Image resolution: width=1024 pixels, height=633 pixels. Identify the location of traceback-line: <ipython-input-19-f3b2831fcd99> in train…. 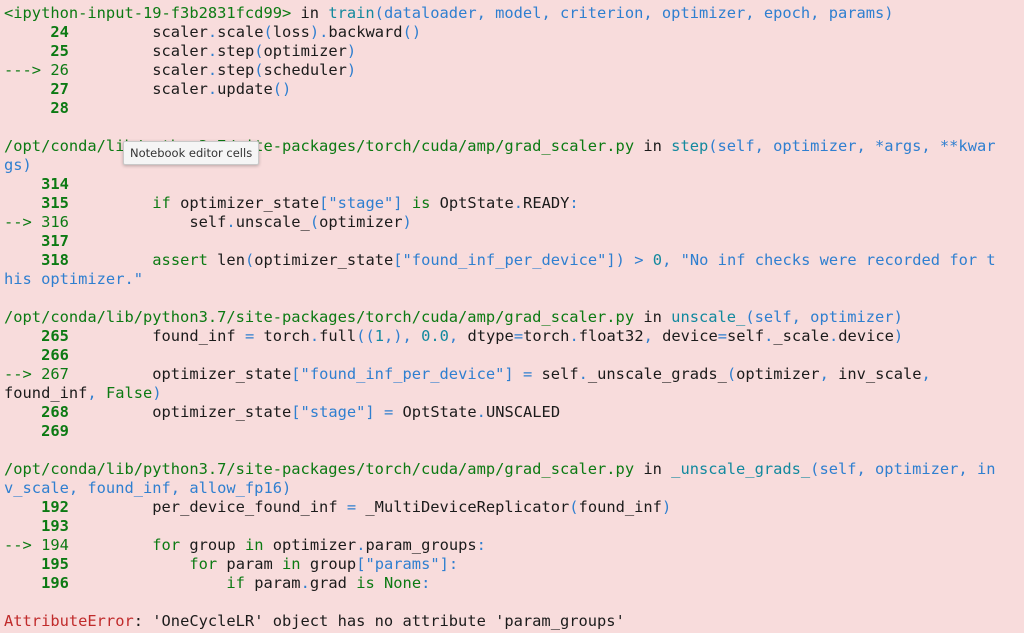
(449, 13).